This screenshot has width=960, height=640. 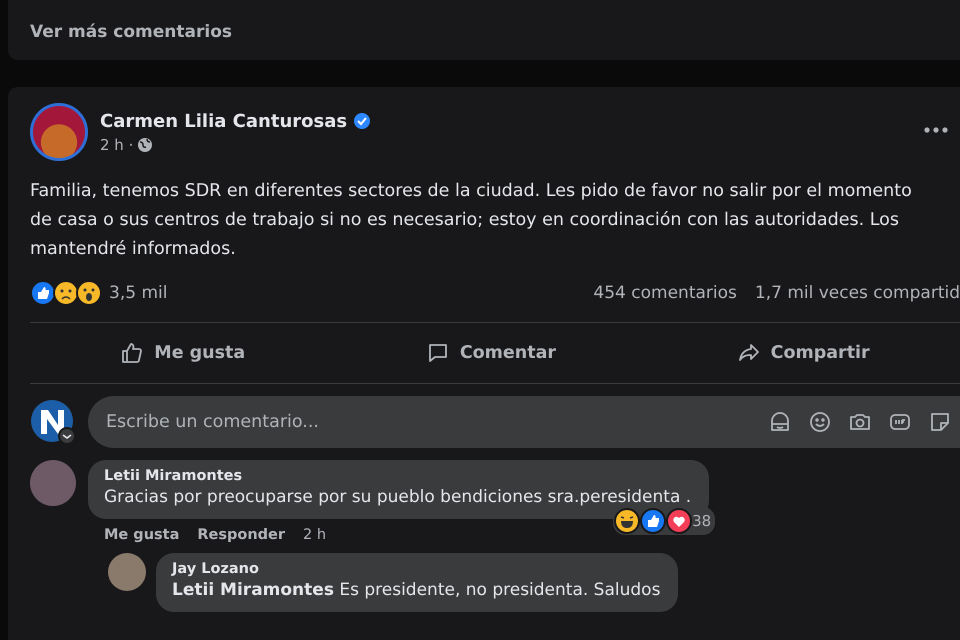 I want to click on author-name: Carmen Lilia Canturosas, so click(x=224, y=121).